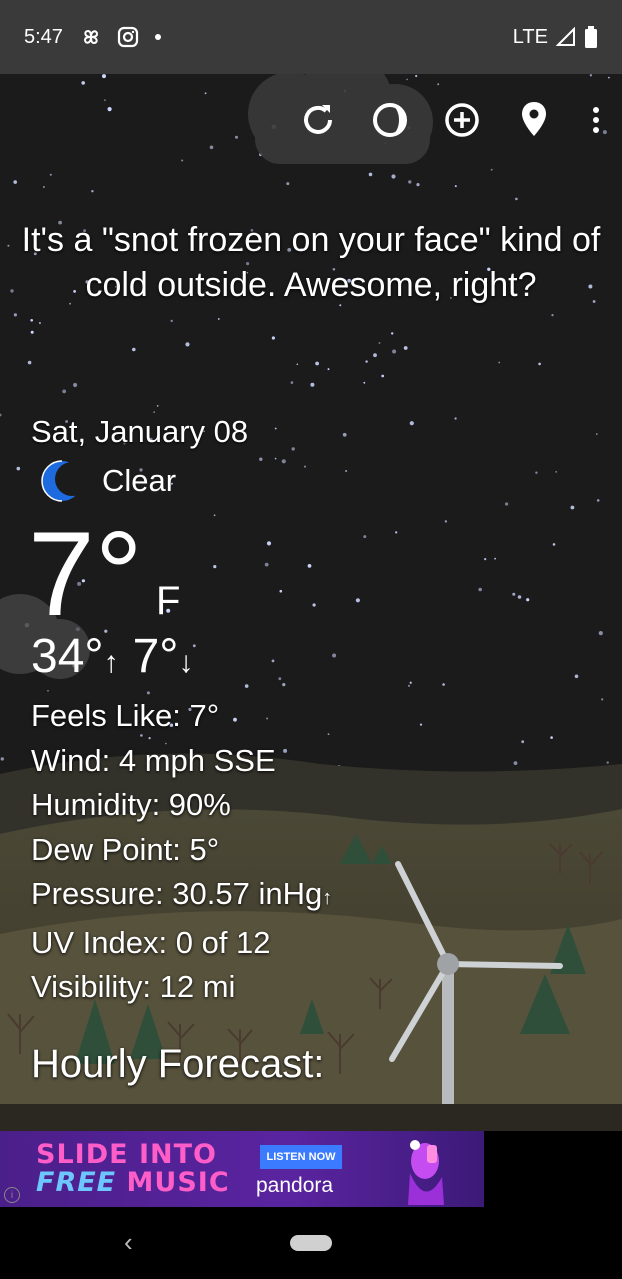 The image size is (622, 1279). Describe the element at coordinates (426, 1172) in the screenshot. I see `ad-character-illustration` at that location.